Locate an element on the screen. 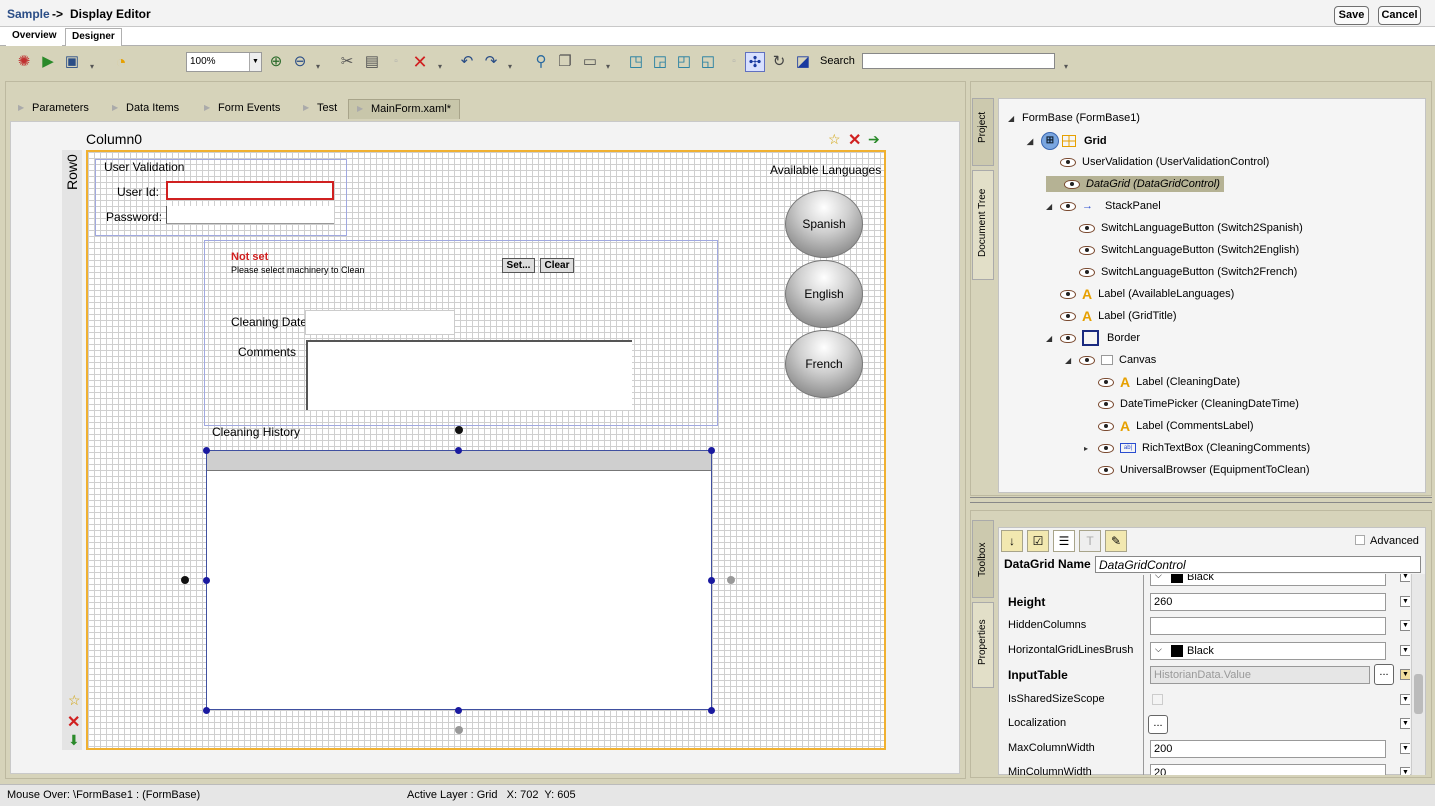 The width and height of the screenshot is (1435, 806). tree-node: A Label (CleaningDate) is located at coordinates (1162, 382).